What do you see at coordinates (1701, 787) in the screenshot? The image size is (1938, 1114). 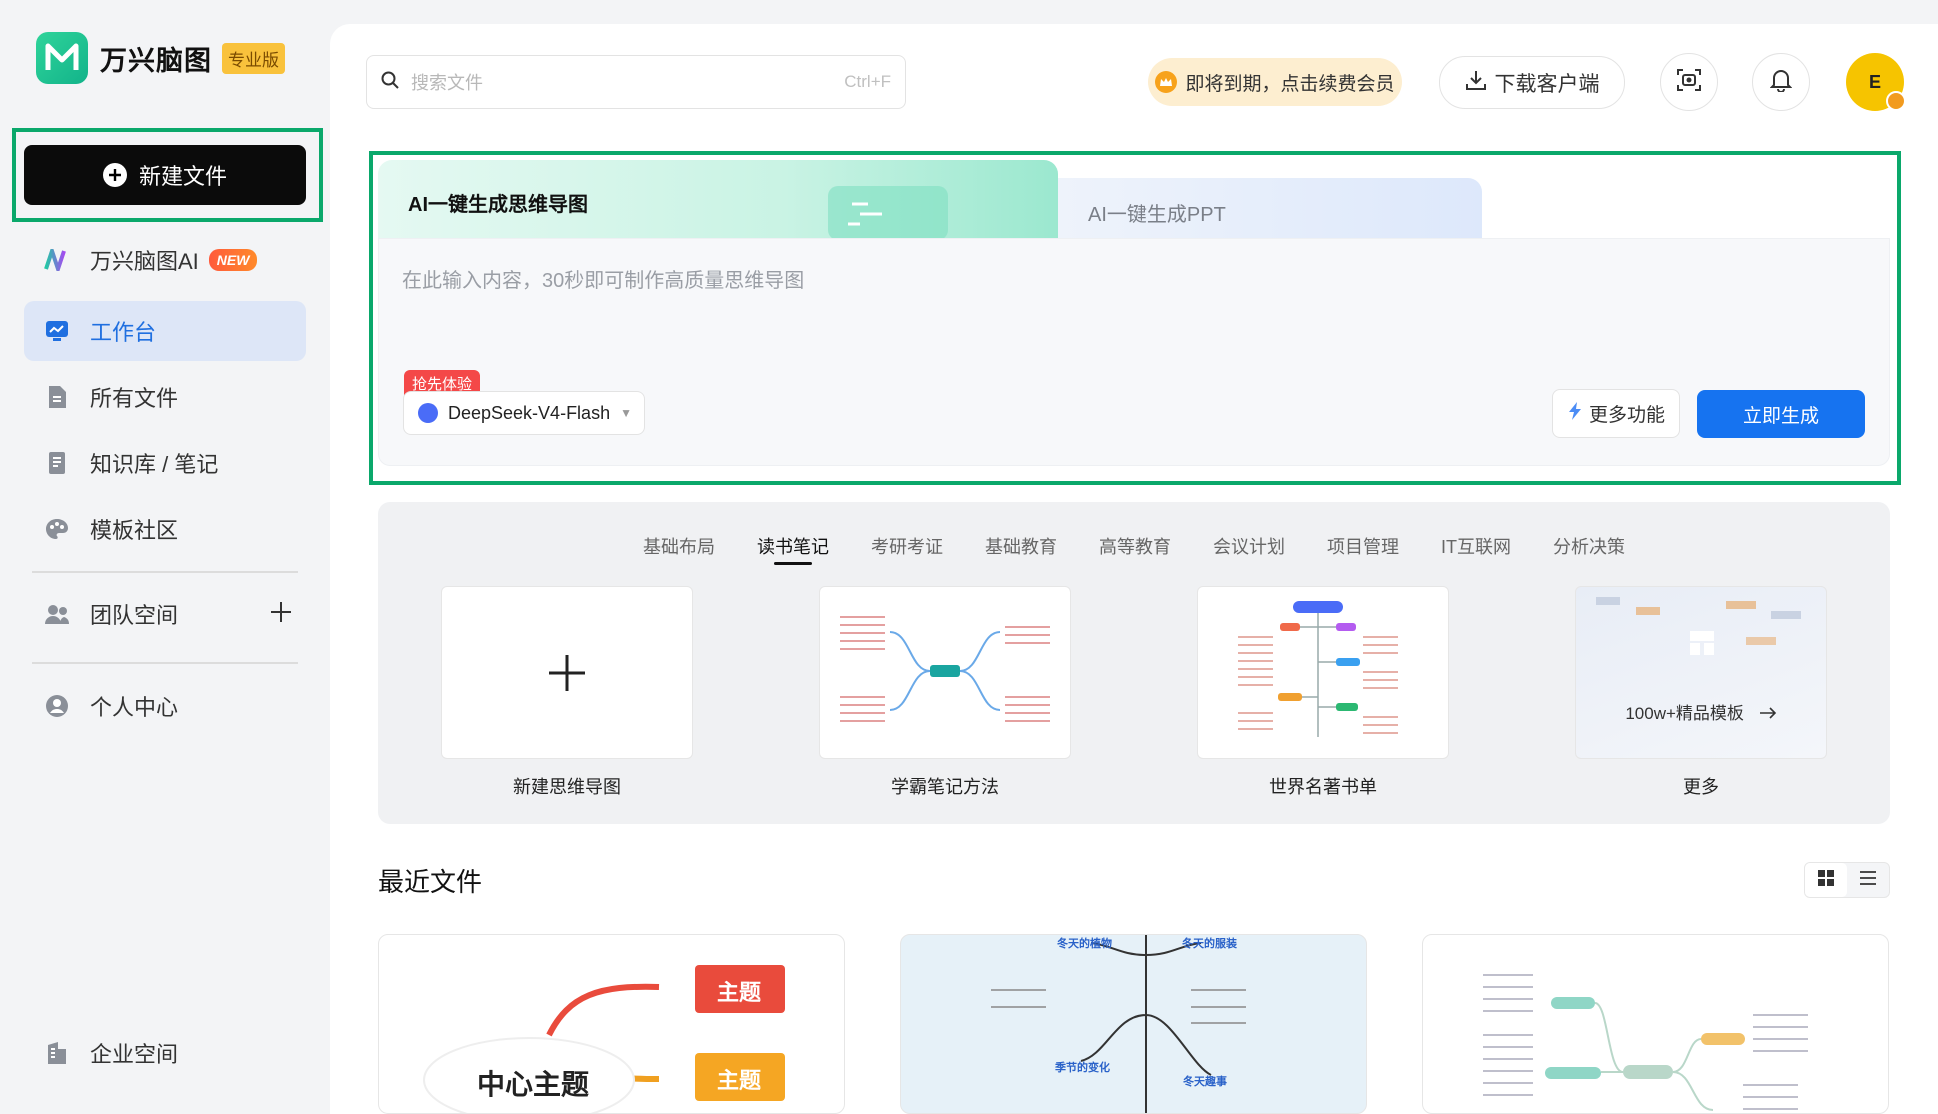 I see `template-label: 更多` at bounding box center [1701, 787].